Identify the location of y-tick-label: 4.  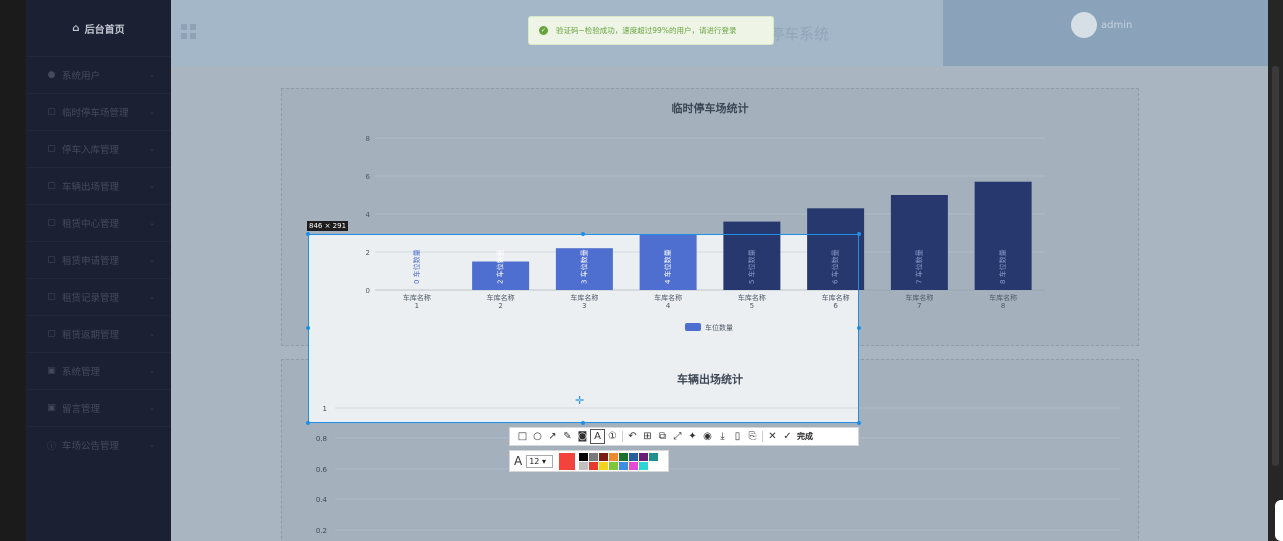
(368, 215).